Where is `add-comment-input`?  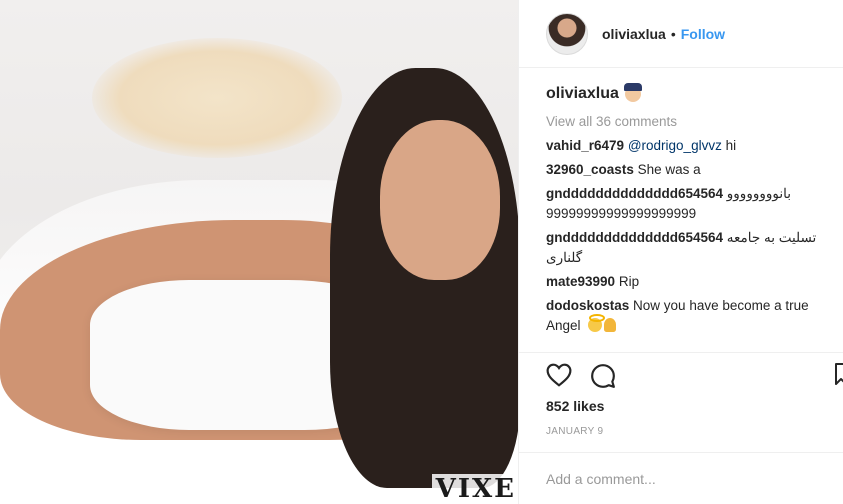
add-comment-input is located at coordinates (686, 478).